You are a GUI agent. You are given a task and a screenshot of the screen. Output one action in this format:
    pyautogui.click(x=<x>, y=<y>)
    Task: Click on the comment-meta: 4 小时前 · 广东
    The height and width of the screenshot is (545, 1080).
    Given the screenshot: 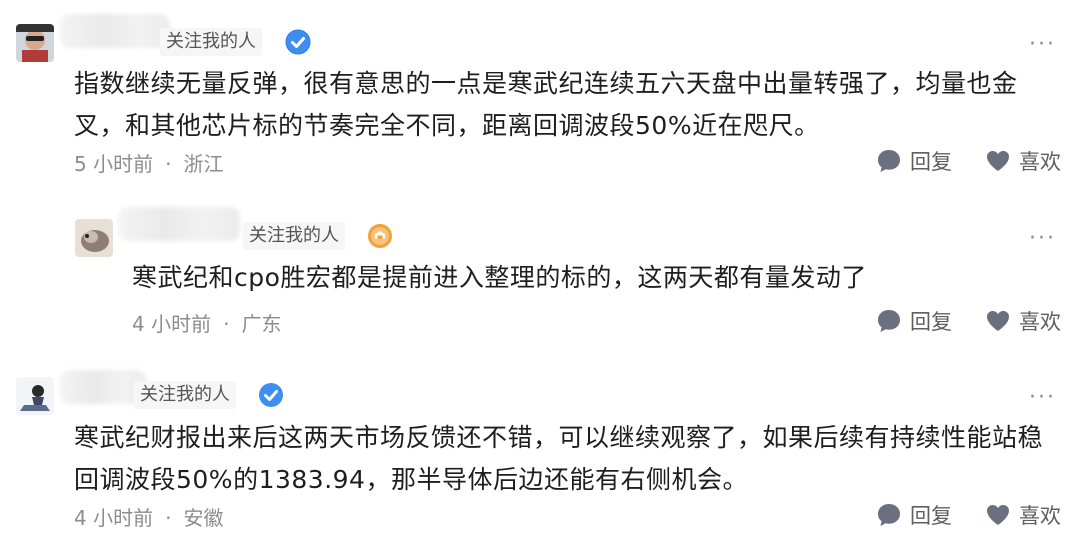 What is the action you would take?
    pyautogui.click(x=206, y=322)
    